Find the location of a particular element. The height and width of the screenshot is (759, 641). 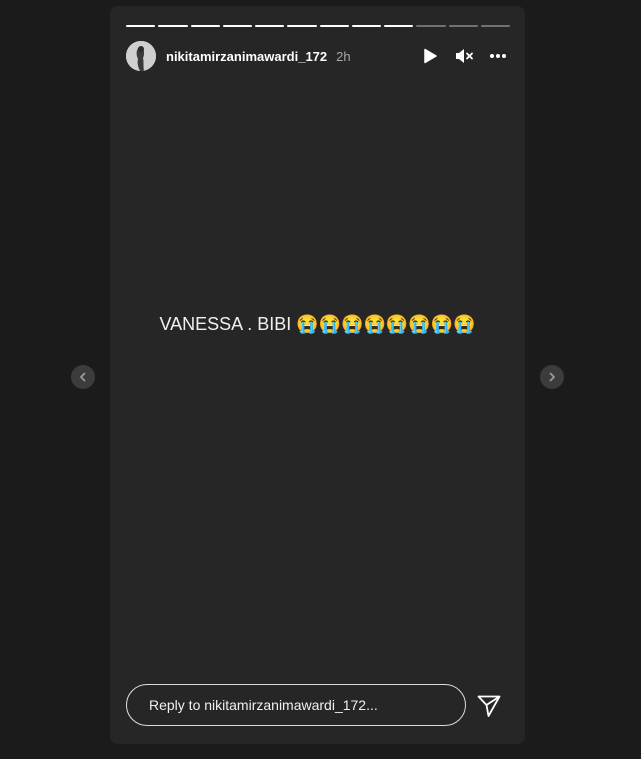

story-username: nikitamirzanimawardi_172 is located at coordinates (246, 56).